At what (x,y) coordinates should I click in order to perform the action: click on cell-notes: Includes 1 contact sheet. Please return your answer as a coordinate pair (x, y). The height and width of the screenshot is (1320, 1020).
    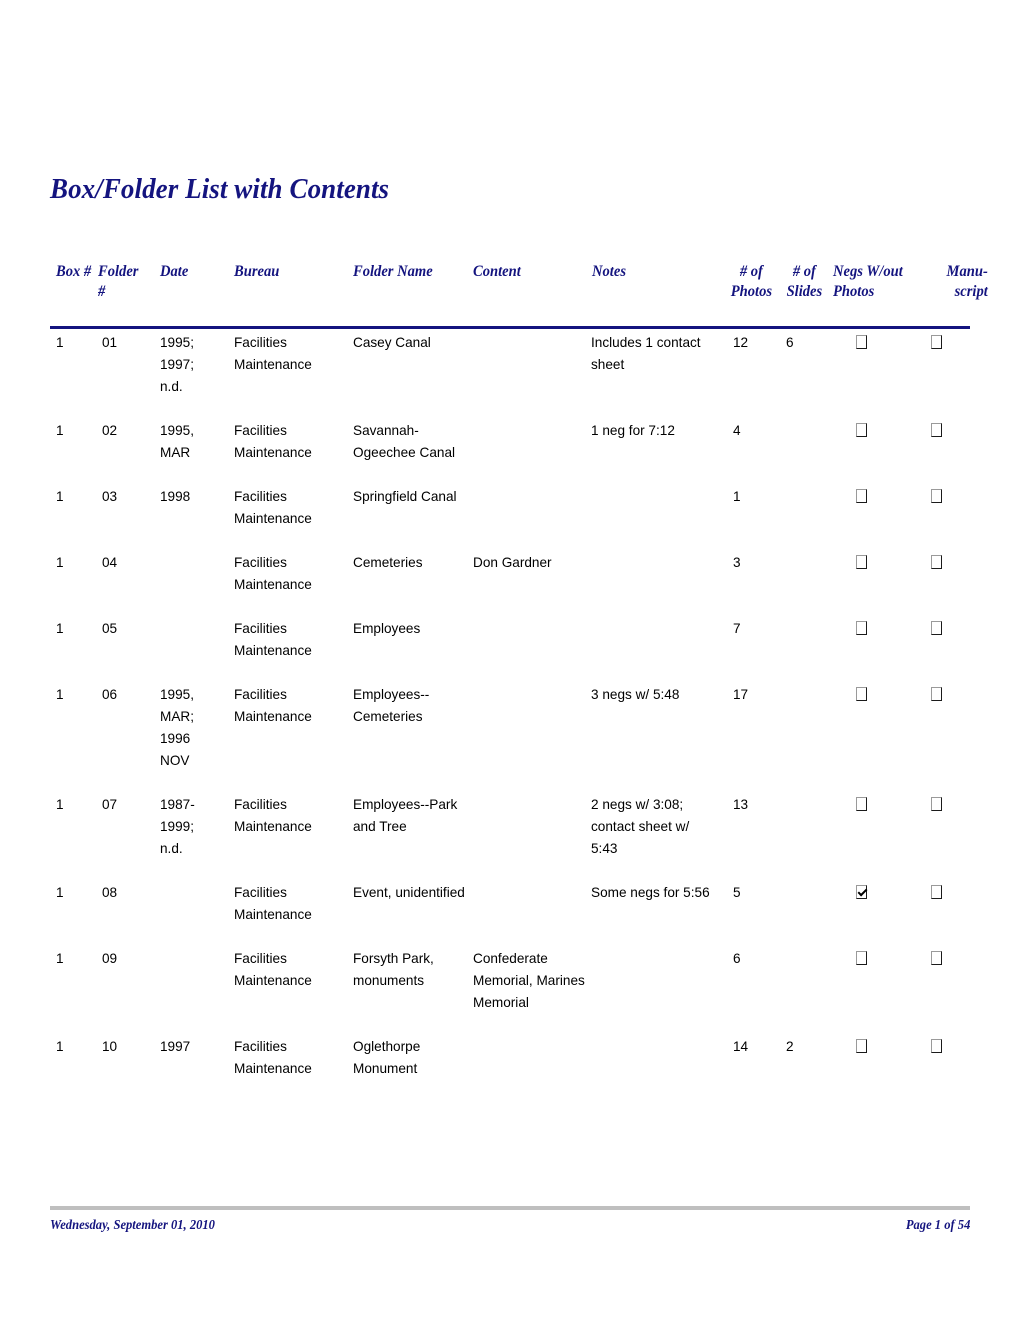
    Looking at the image, I should click on (646, 353).